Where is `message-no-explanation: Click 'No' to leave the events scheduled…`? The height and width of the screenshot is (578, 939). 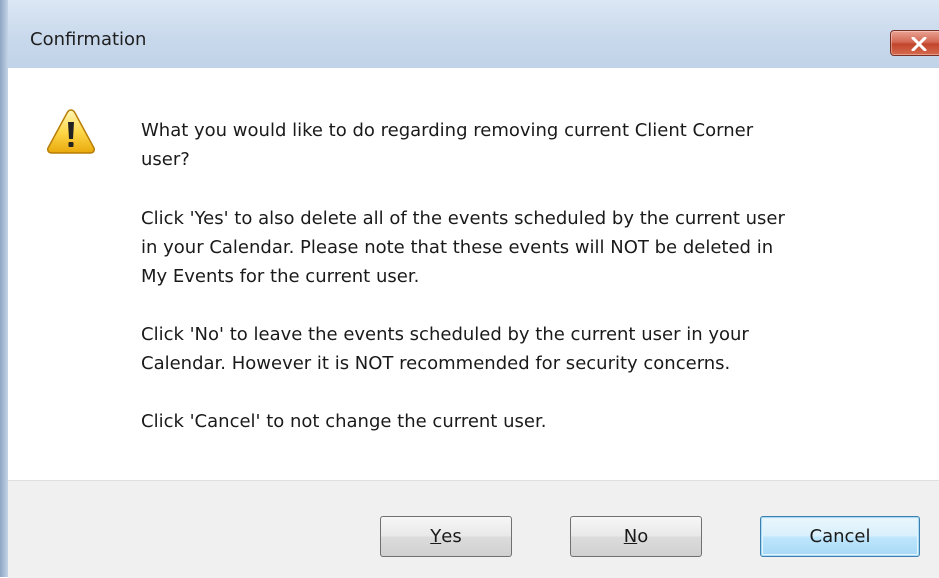
message-no-explanation: Click 'No' to leave the events scheduled… is located at coordinates (445, 349).